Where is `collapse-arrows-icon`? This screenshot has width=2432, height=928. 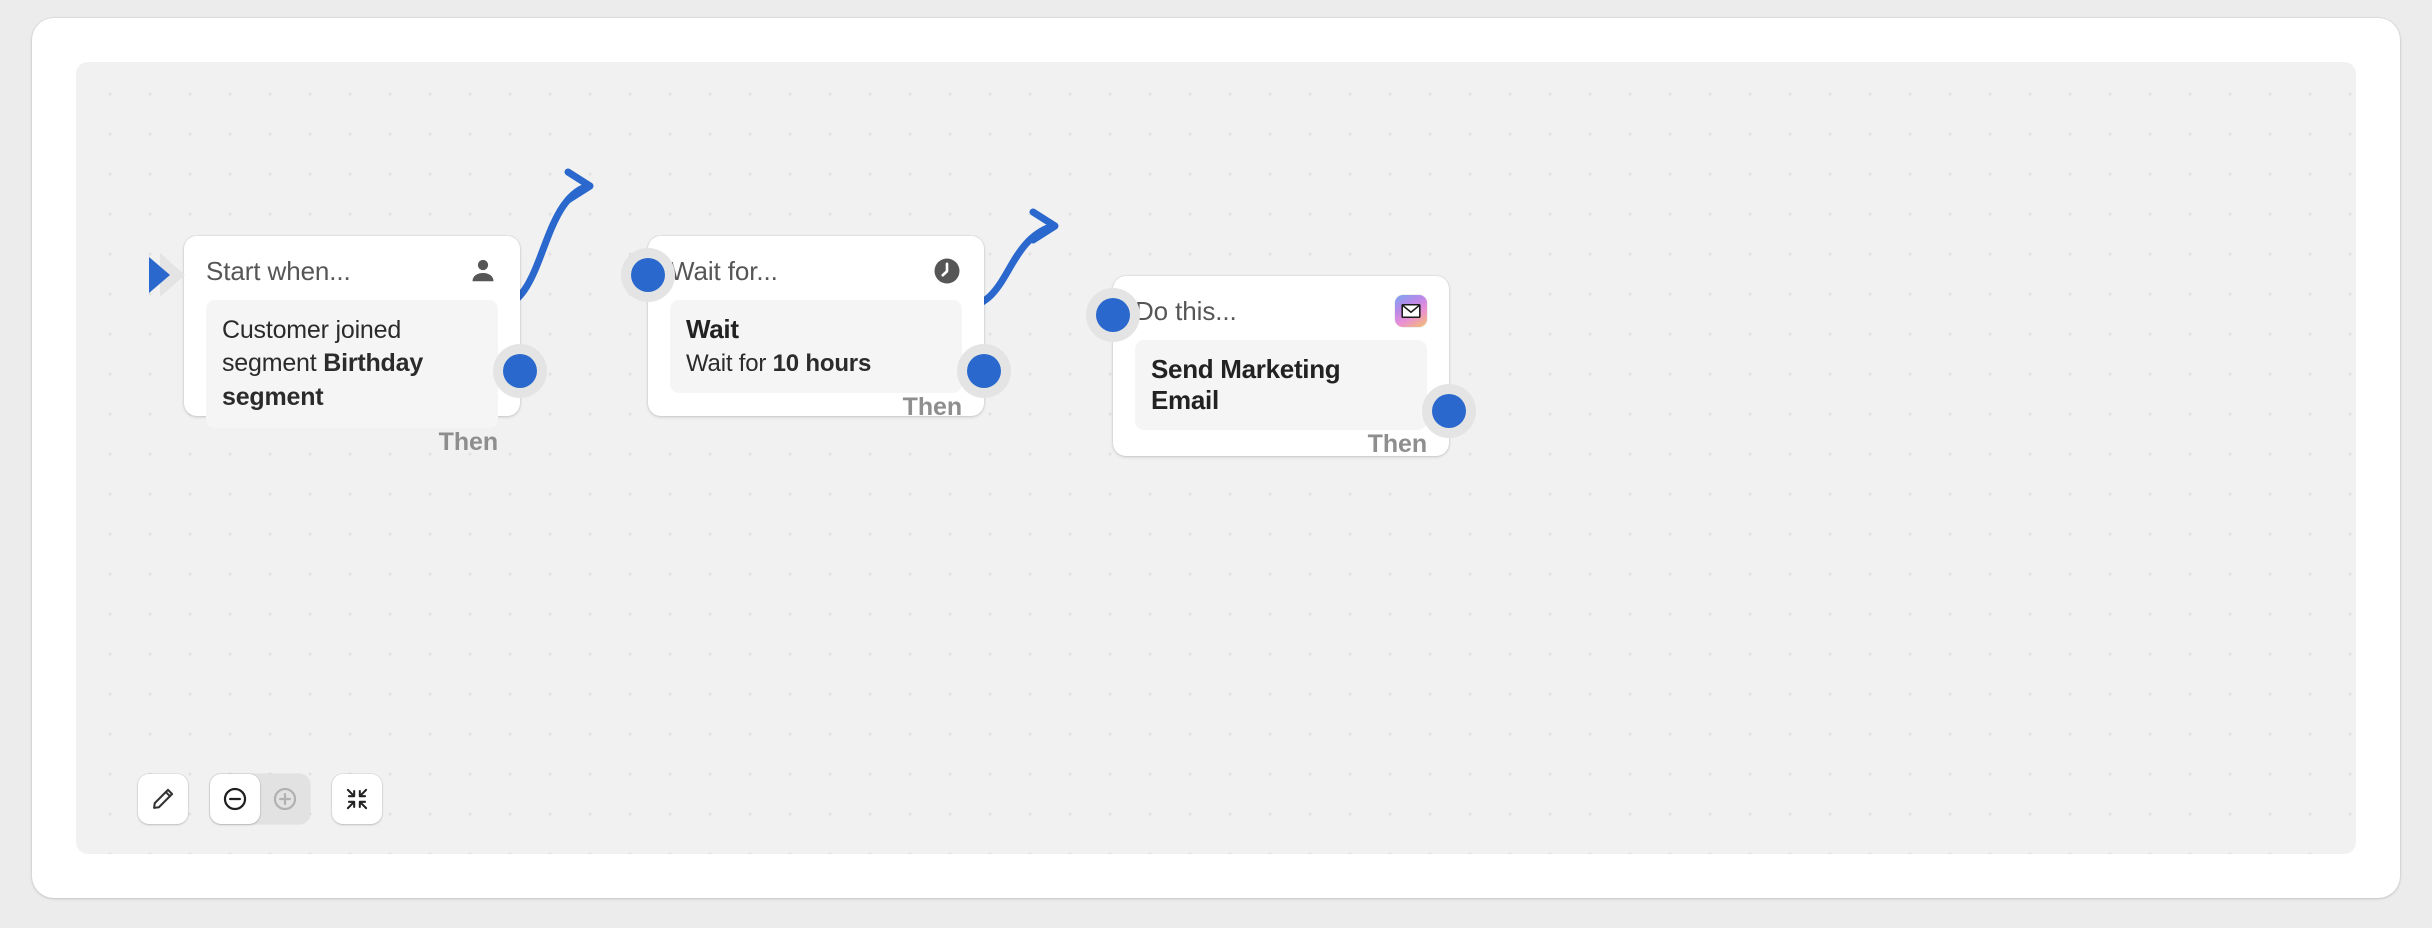 collapse-arrows-icon is located at coordinates (357, 799).